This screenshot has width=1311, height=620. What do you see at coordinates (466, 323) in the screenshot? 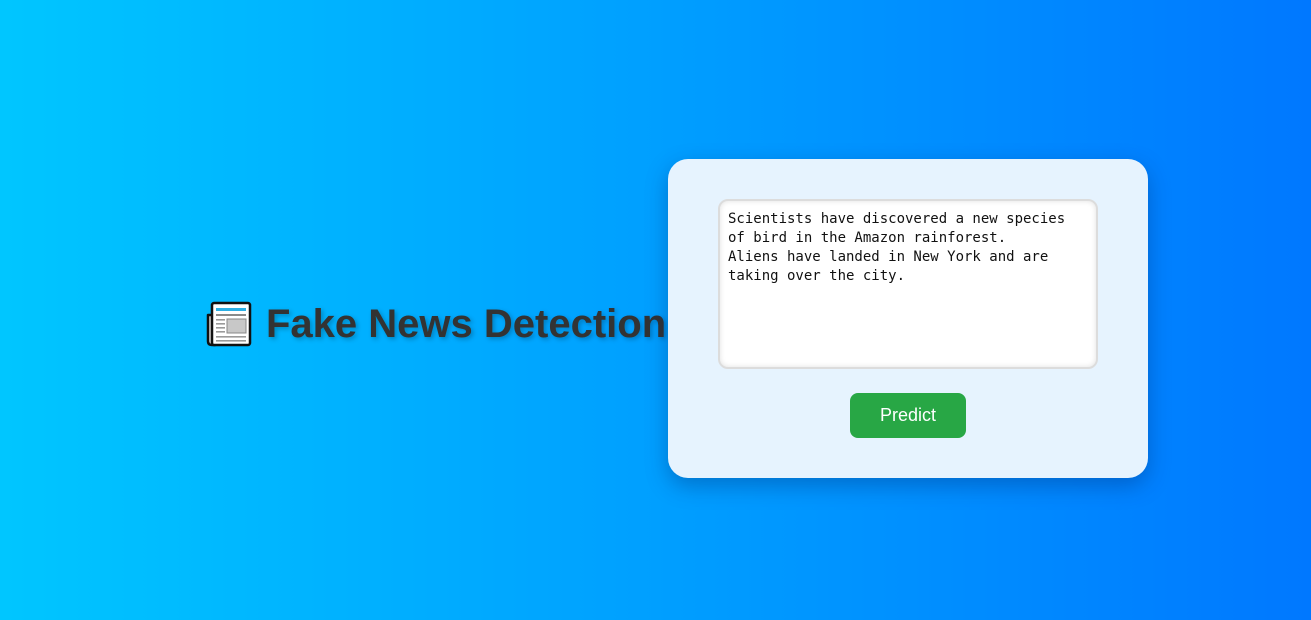
I see `page-title-text: Fake News Detection` at bounding box center [466, 323].